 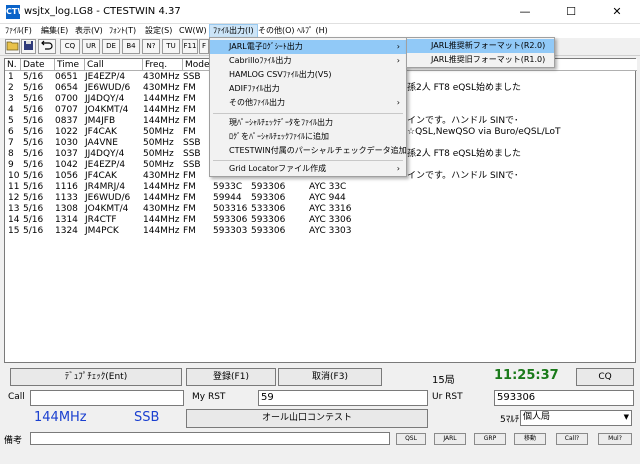 I want to click on chevron-down-icon: ▼, so click(x=626, y=417).